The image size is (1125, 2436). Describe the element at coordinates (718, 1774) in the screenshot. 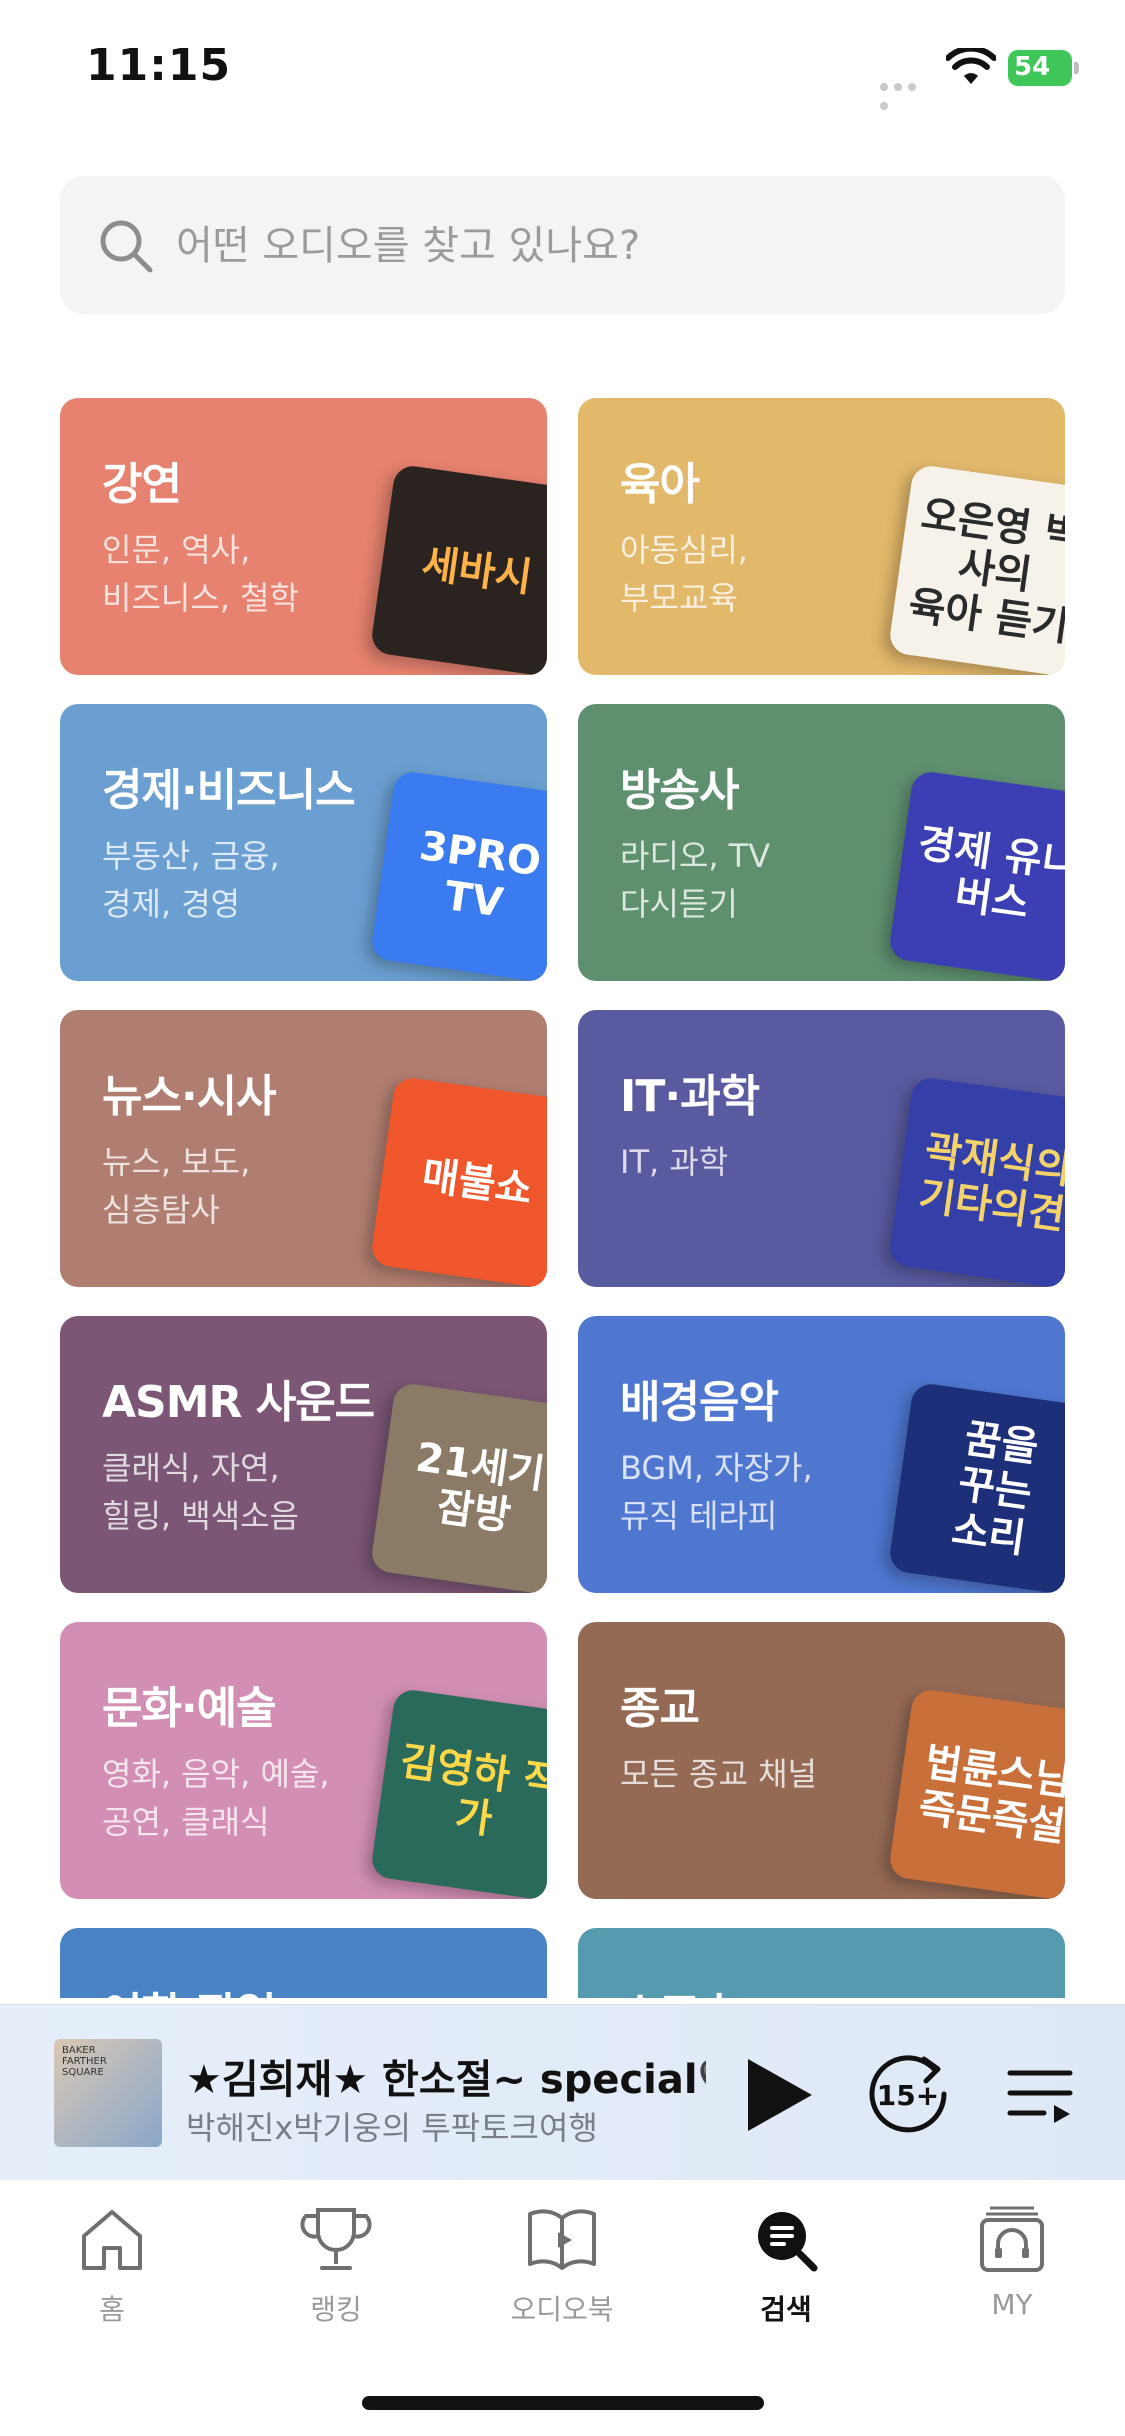

I see `category-subtitle: 모든 종교 채널` at that location.